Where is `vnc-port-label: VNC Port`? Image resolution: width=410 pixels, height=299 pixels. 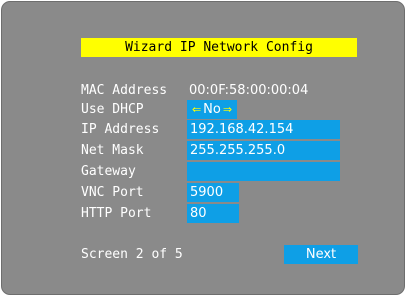 vnc-port-label: VNC Port is located at coordinates (112, 192).